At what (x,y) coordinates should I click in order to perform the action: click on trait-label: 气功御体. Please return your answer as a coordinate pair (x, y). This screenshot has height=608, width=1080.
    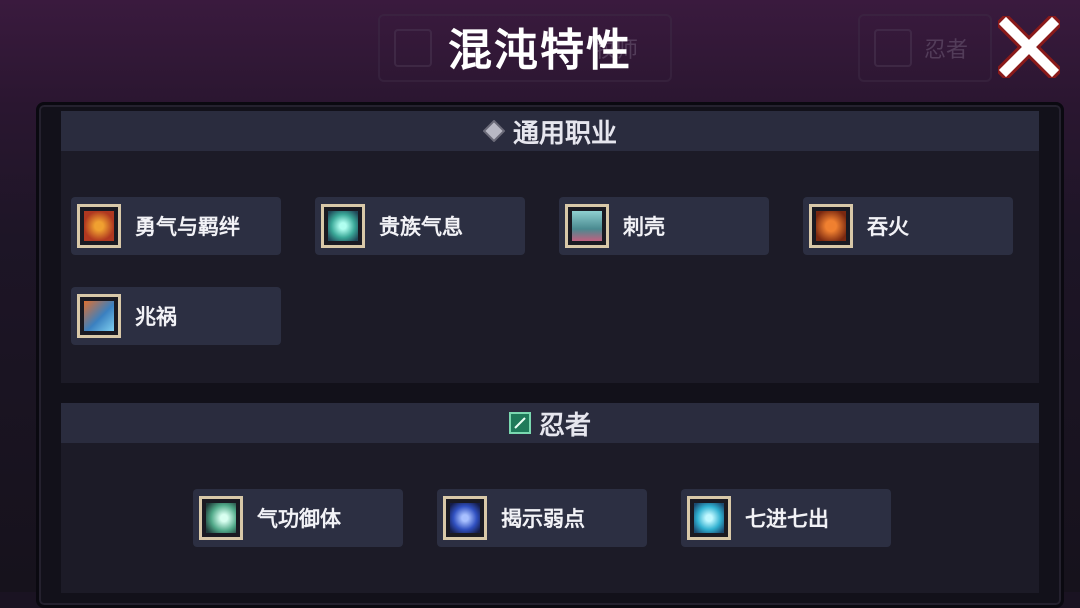
    Looking at the image, I should click on (299, 519).